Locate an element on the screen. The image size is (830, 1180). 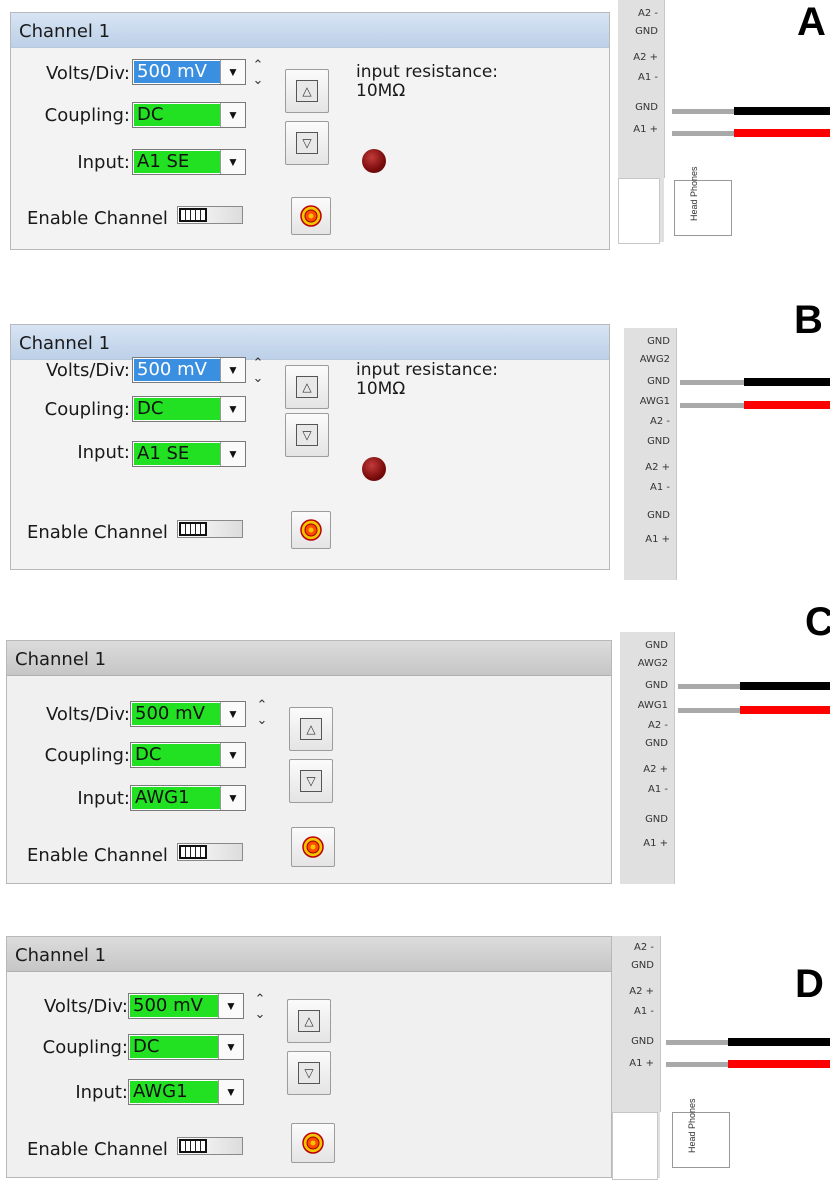
channel-title-bar: Channel 1 is located at coordinates (309, 954).